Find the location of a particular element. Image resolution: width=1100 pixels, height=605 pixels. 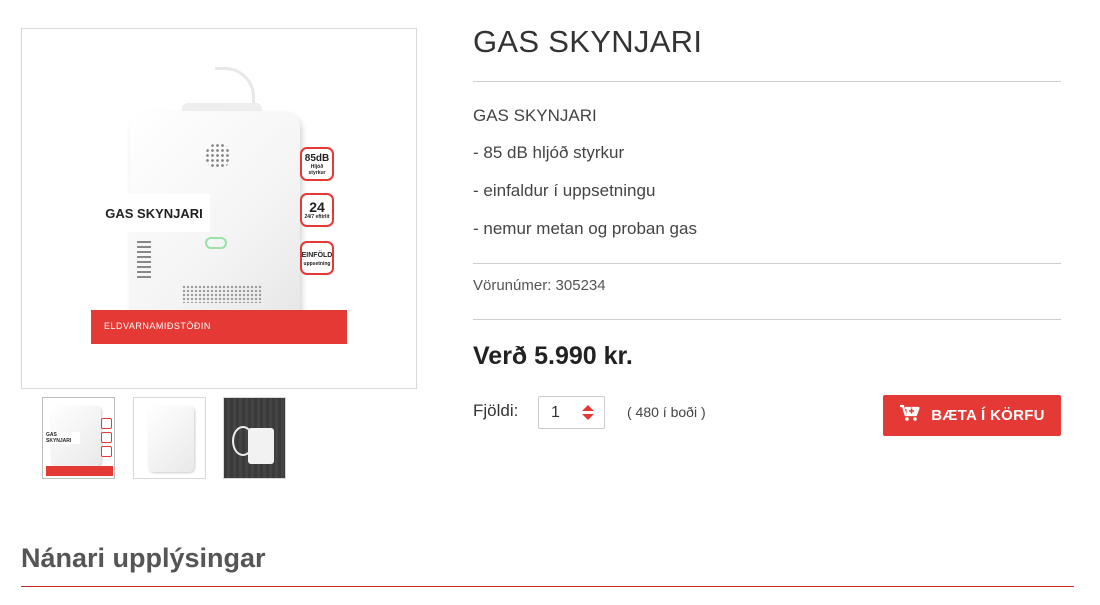

stock-count: ( 480 í boði ) is located at coordinates (666, 412).